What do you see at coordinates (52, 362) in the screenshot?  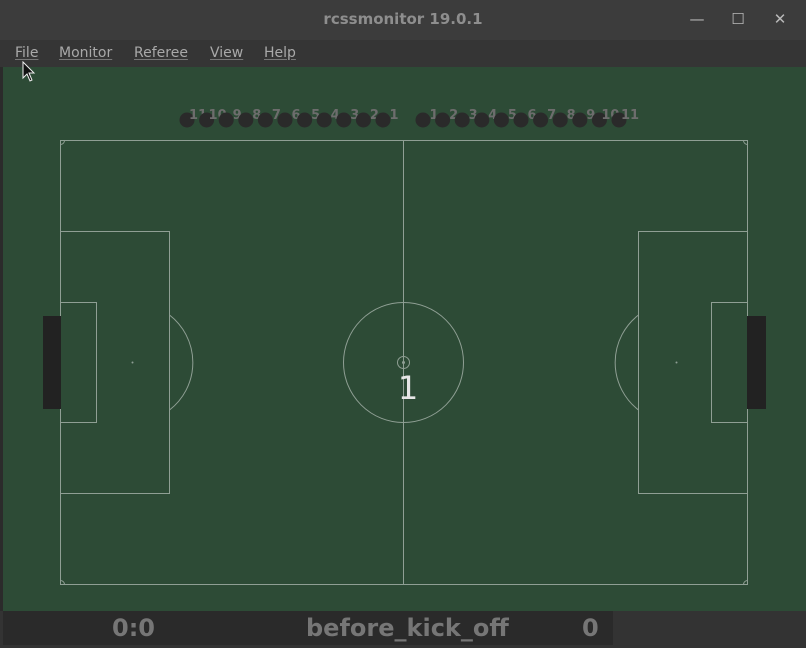 I see `left-goal` at bounding box center [52, 362].